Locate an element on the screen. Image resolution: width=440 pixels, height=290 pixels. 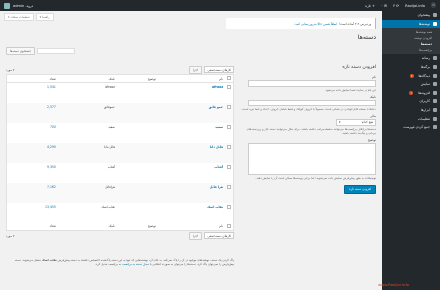
updates-count: ۳ is located at coordinates (394, 5).